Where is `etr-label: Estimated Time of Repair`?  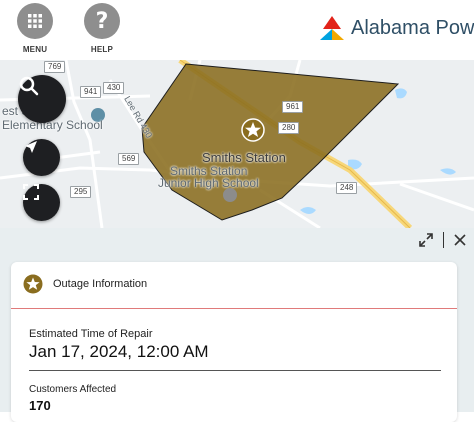 etr-label: Estimated Time of Repair is located at coordinates (91, 334).